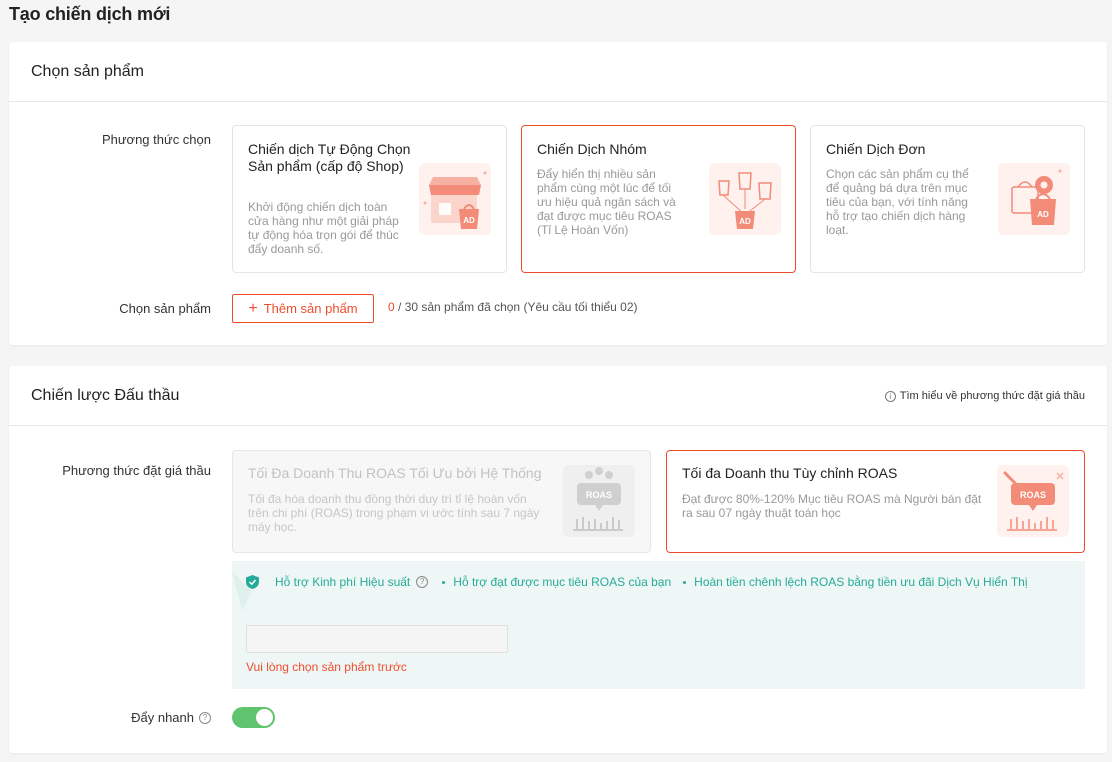  I want to click on roas-chart-icon: ROAS, so click(599, 501).